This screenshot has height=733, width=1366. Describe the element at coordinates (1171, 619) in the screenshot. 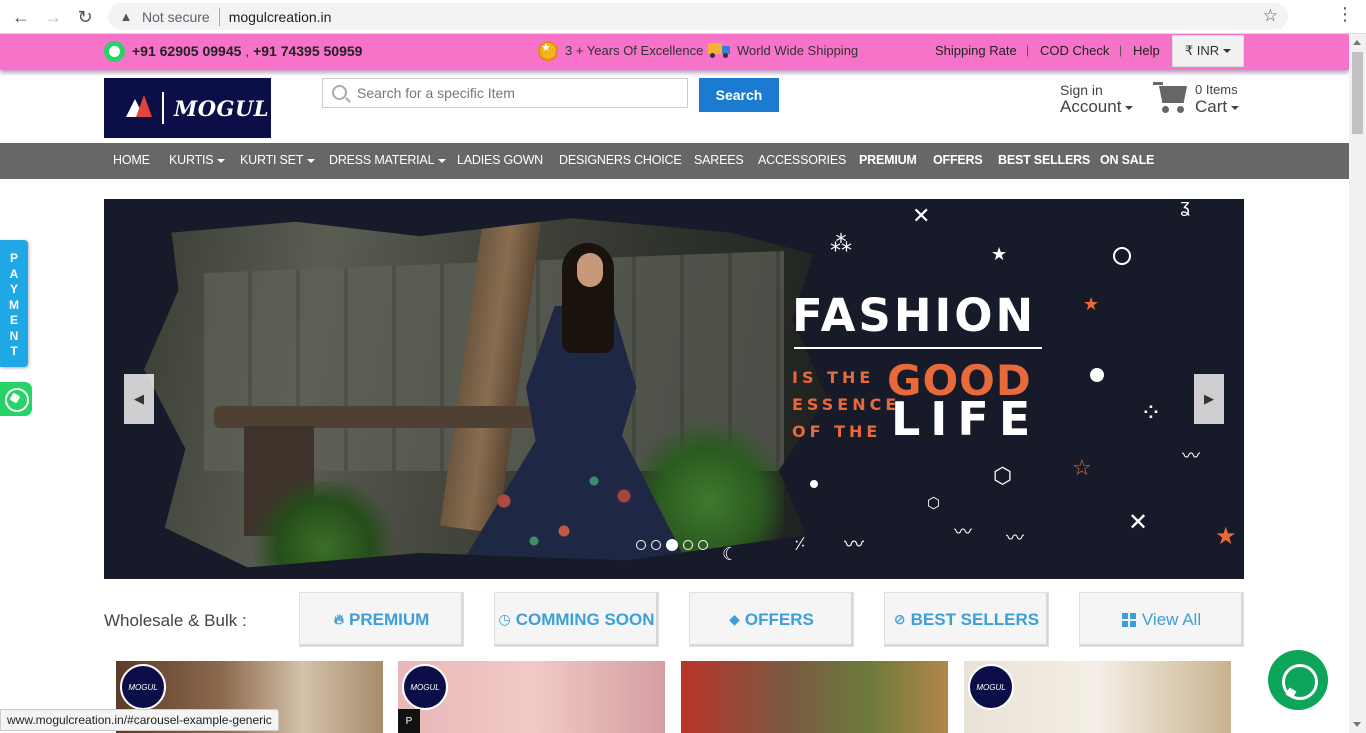

I see `button-label: View All` at that location.